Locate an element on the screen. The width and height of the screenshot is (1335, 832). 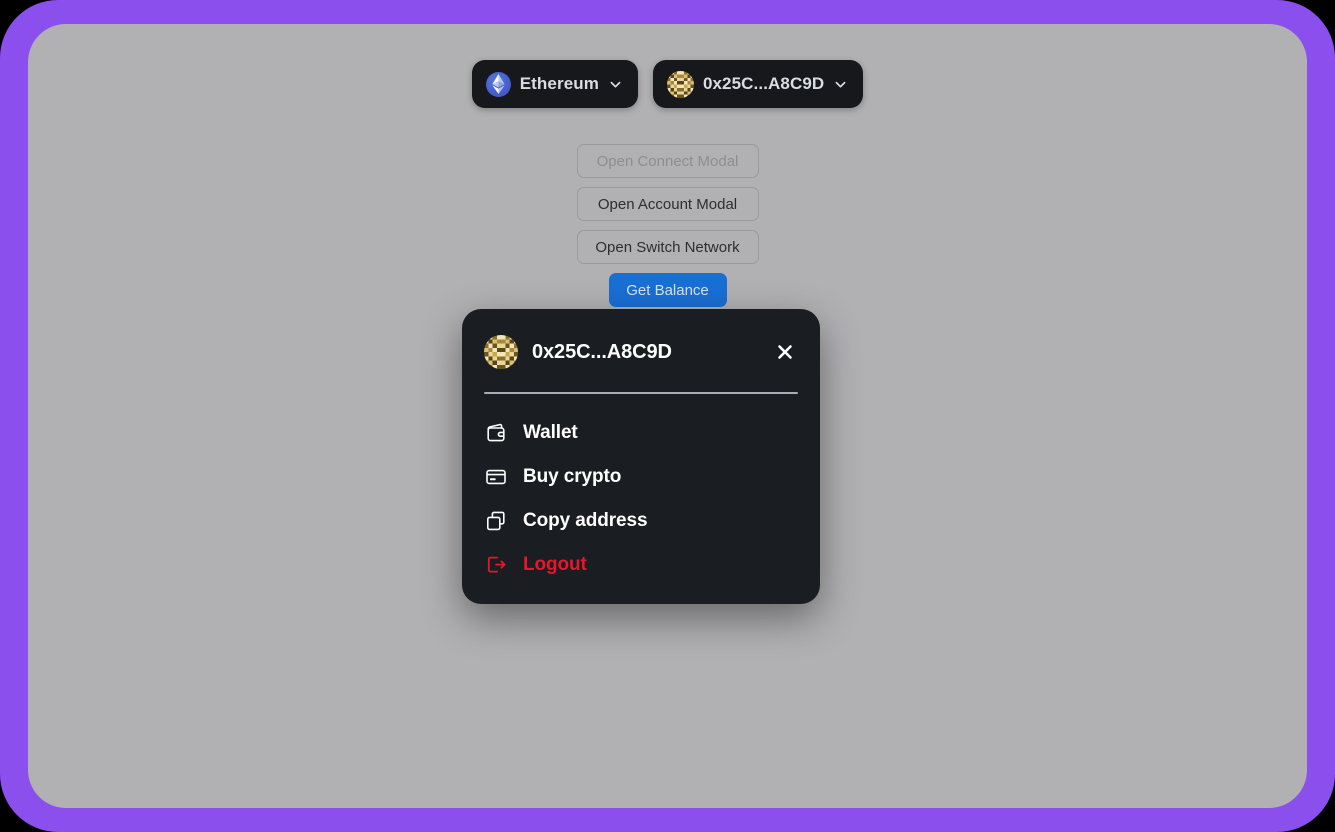
account-modal-menu: Wallet Buy crypto Copy address Logout is located at coordinates (641, 499).